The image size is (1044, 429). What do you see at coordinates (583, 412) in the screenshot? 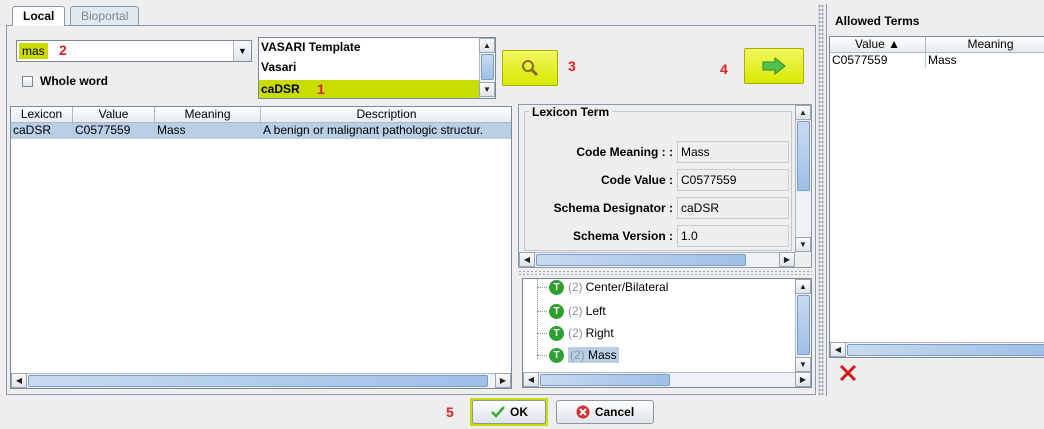
I see `cancel-icon` at bounding box center [583, 412].